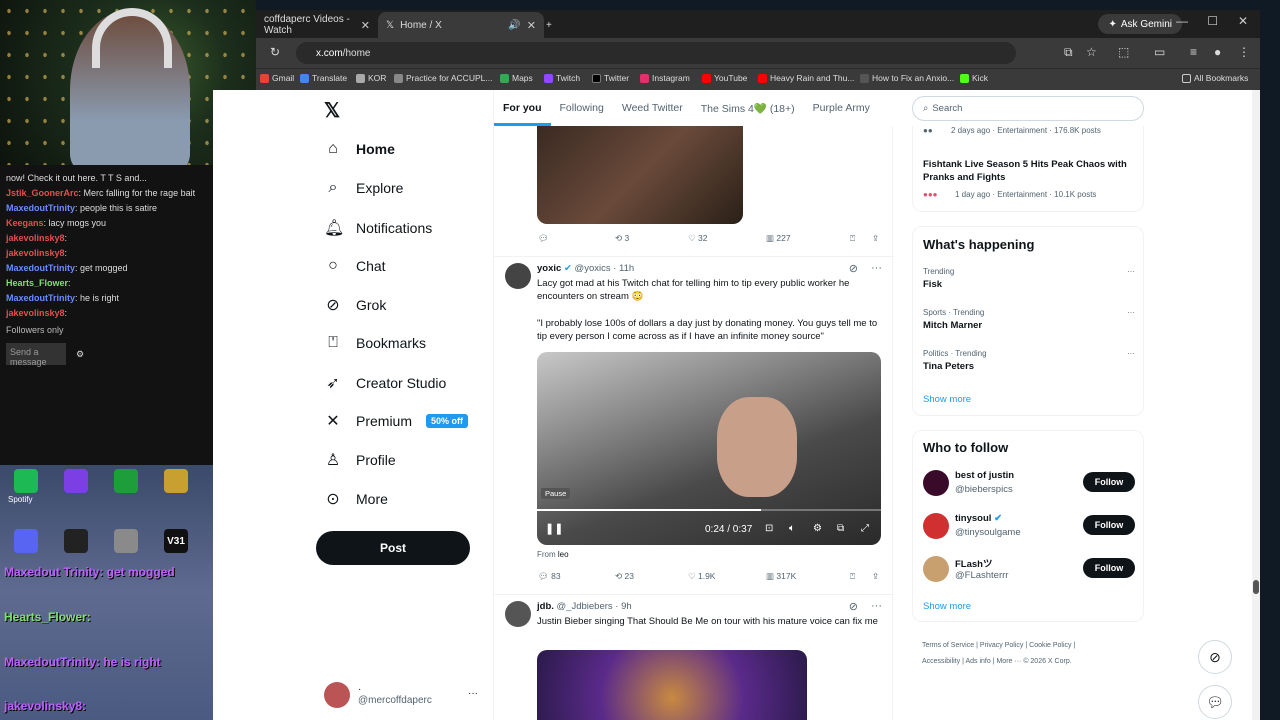 Image resolution: width=1280 pixels, height=720 pixels. What do you see at coordinates (1002, 645) in the screenshot?
I see `footer-link: Privacy Policy` at bounding box center [1002, 645].